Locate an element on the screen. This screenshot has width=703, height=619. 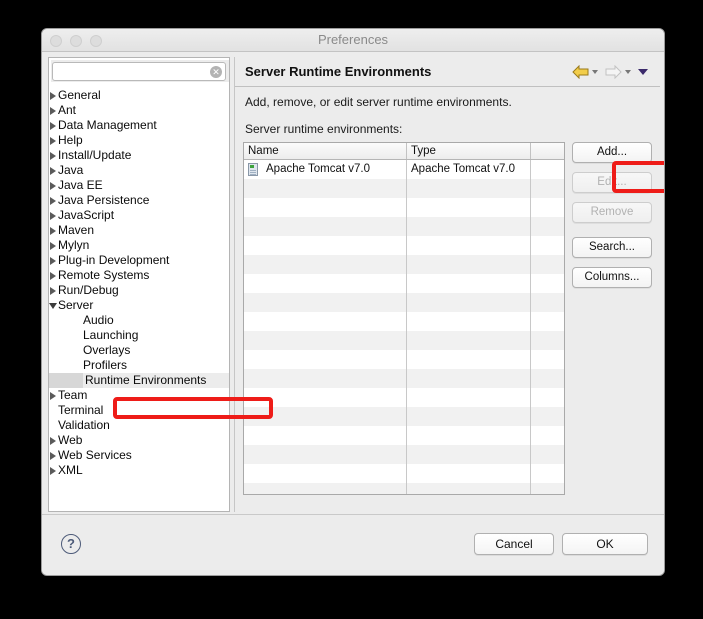
sidebar-item-maven: Maven is located at coordinates (139, 230).